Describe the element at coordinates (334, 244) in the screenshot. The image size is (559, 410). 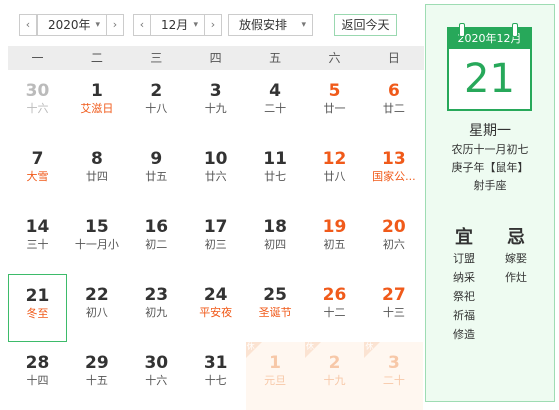
I see `lunar-label: 初五` at that location.